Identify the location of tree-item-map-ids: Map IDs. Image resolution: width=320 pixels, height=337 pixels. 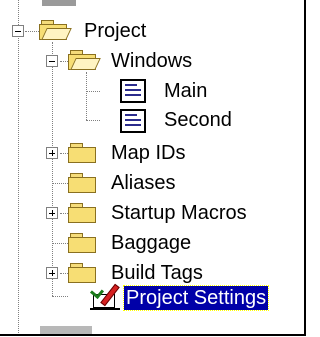
(148, 153).